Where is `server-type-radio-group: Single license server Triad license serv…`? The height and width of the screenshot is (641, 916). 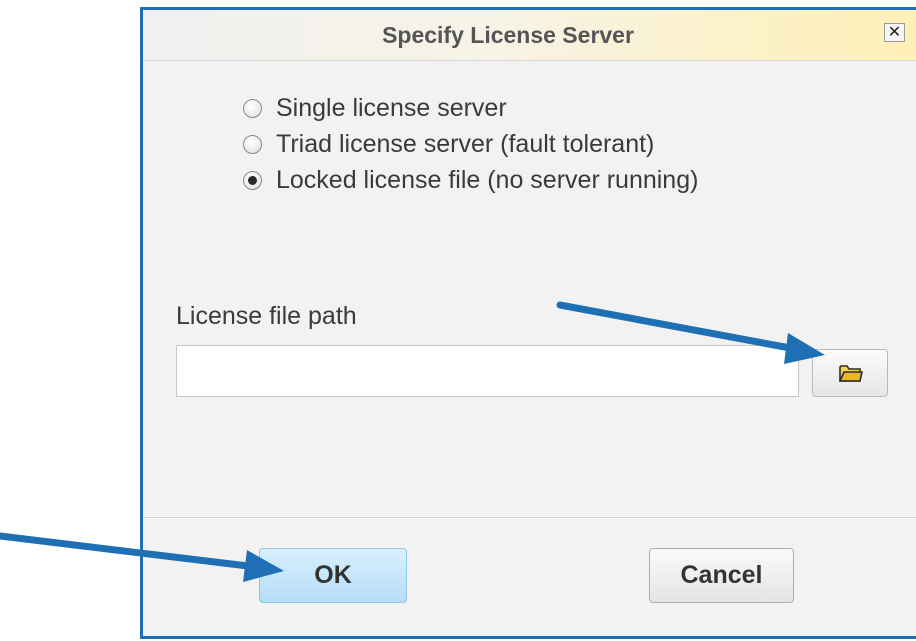 server-type-radio-group: Single license server Triad license serv… is located at coordinates (470, 144).